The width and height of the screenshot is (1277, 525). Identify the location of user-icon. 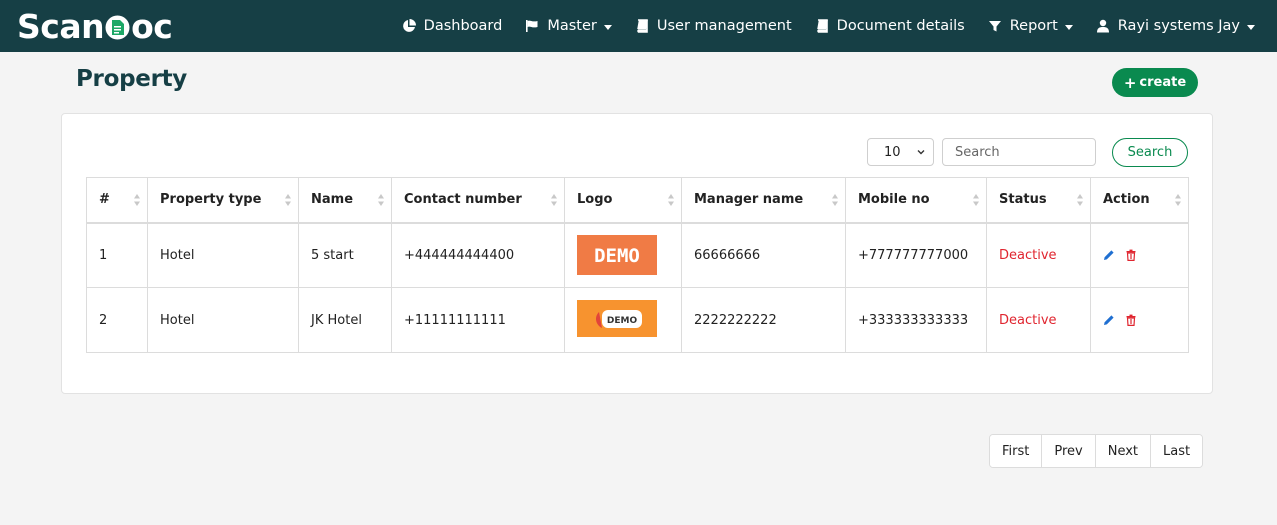
(1102, 26).